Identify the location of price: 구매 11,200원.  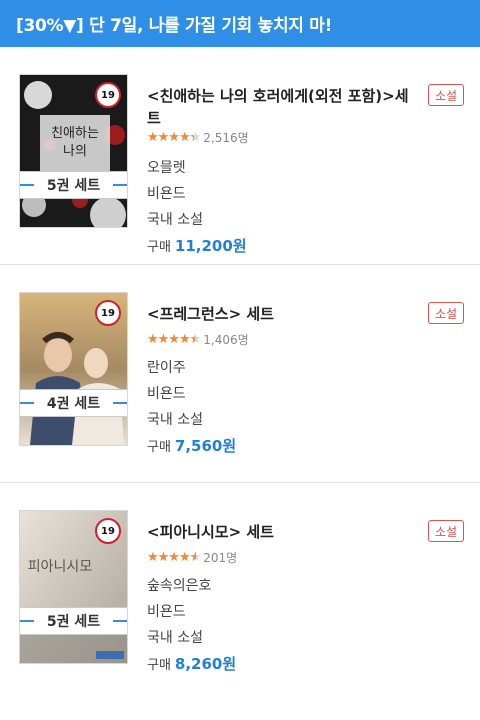
(197, 245).